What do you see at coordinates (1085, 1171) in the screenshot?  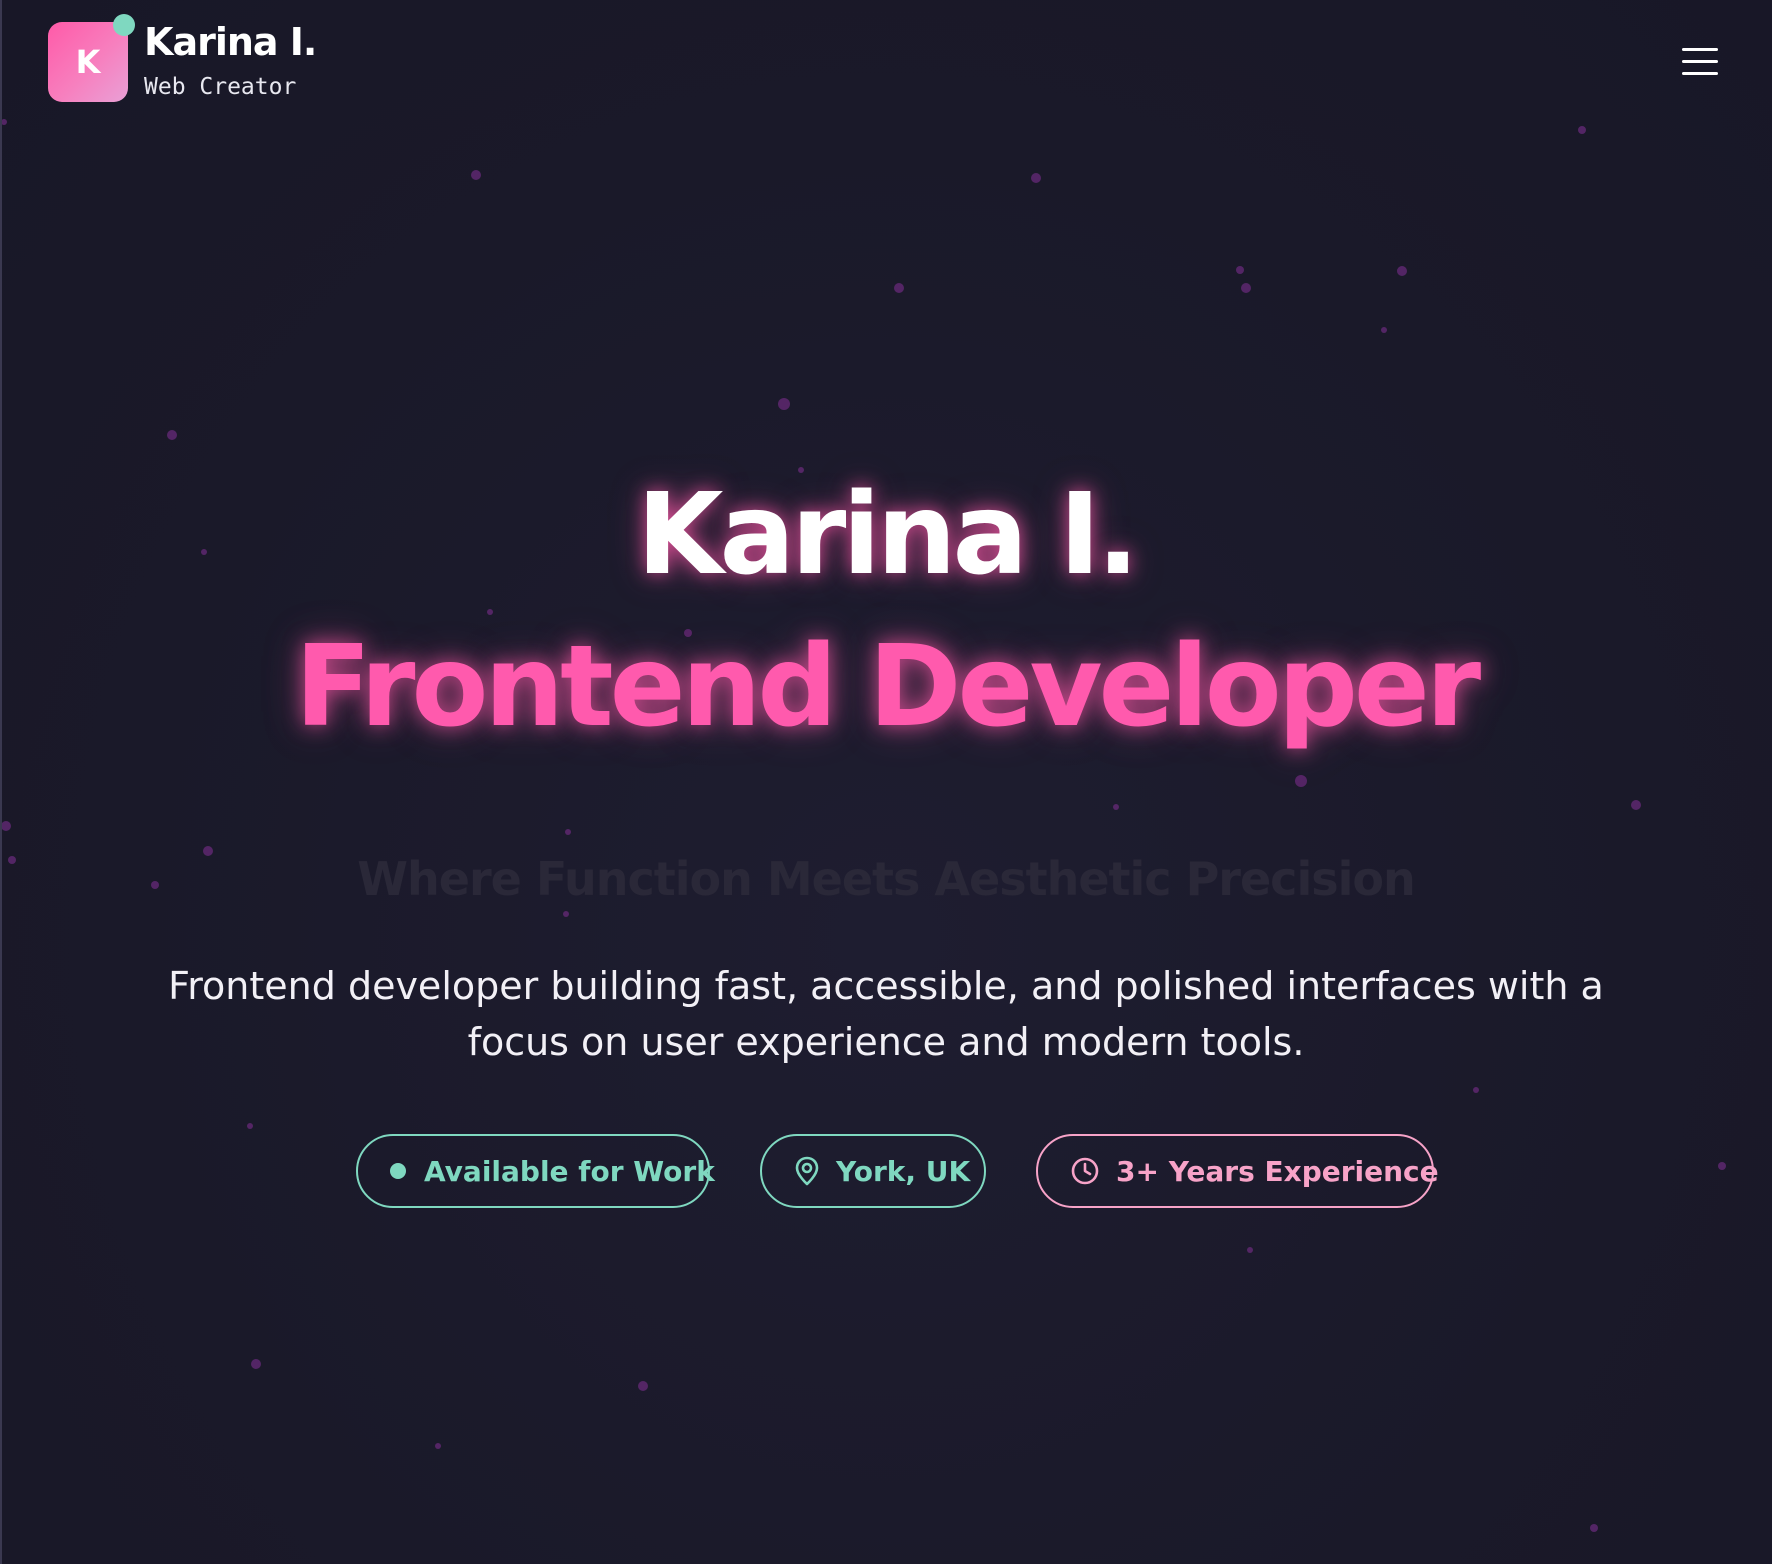 I see `clock-icon` at bounding box center [1085, 1171].